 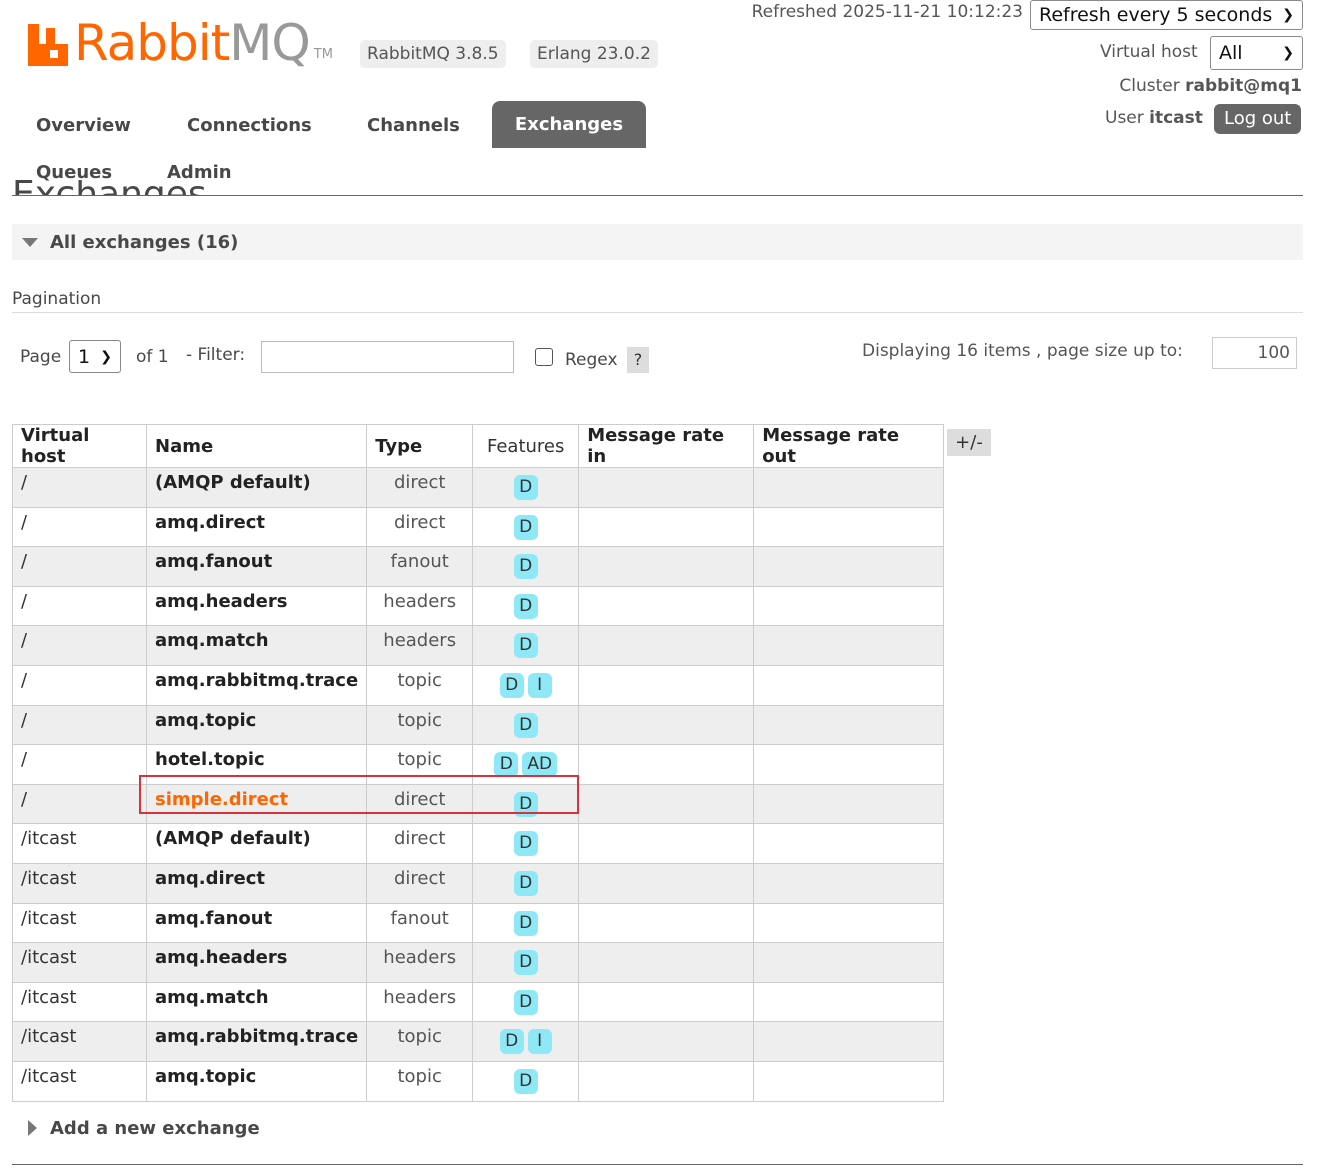 I want to click on tab-overview: Overview, so click(x=83, y=125).